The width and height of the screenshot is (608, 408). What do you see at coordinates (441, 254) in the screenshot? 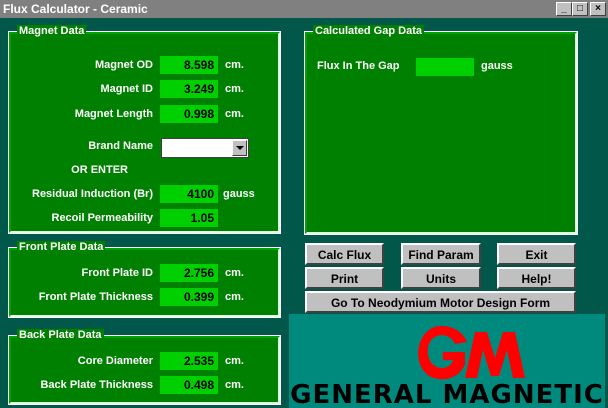
I see `find-param-button: Find Param` at bounding box center [441, 254].